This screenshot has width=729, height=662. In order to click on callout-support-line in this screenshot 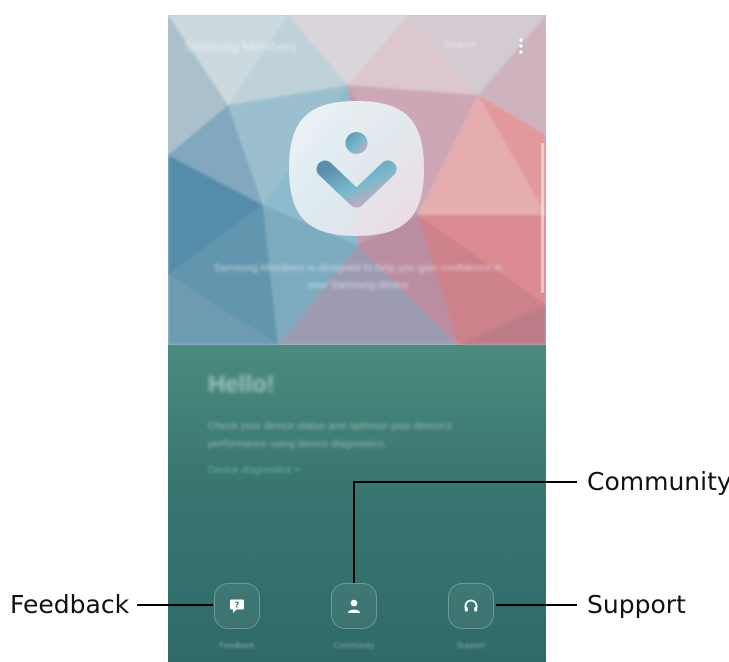, I will do `click(536, 605)`.